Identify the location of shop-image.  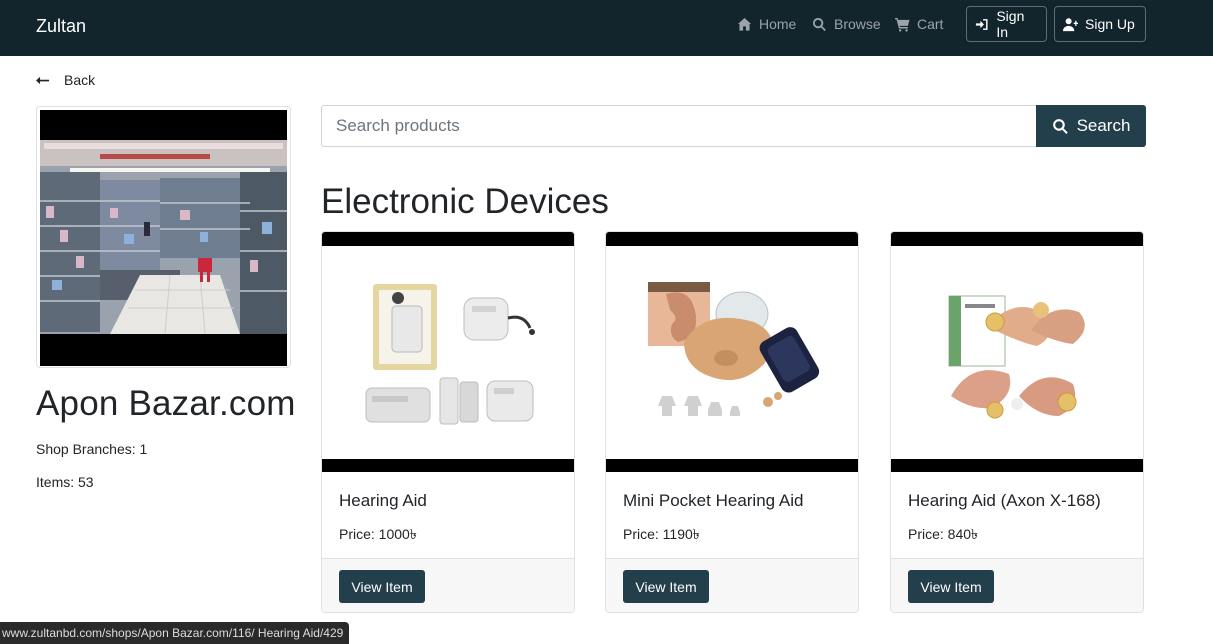
(163, 237).